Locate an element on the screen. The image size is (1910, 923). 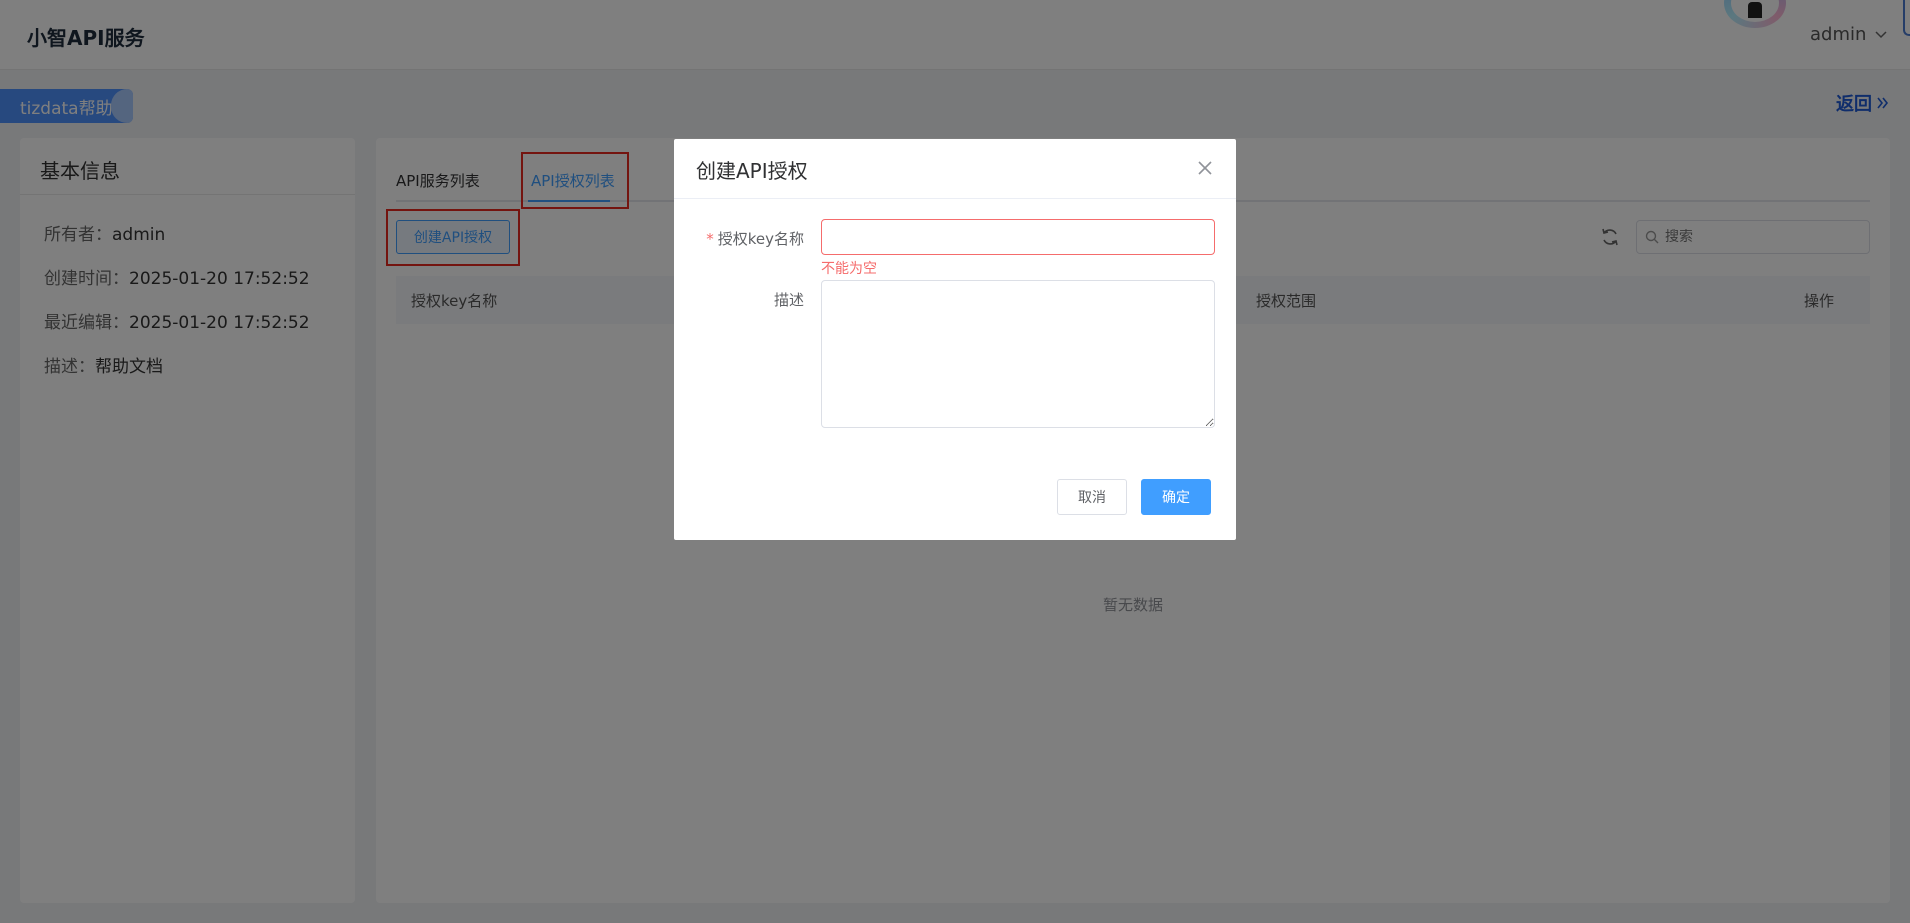
dialog-title: 创建API授权 is located at coordinates (752, 171).